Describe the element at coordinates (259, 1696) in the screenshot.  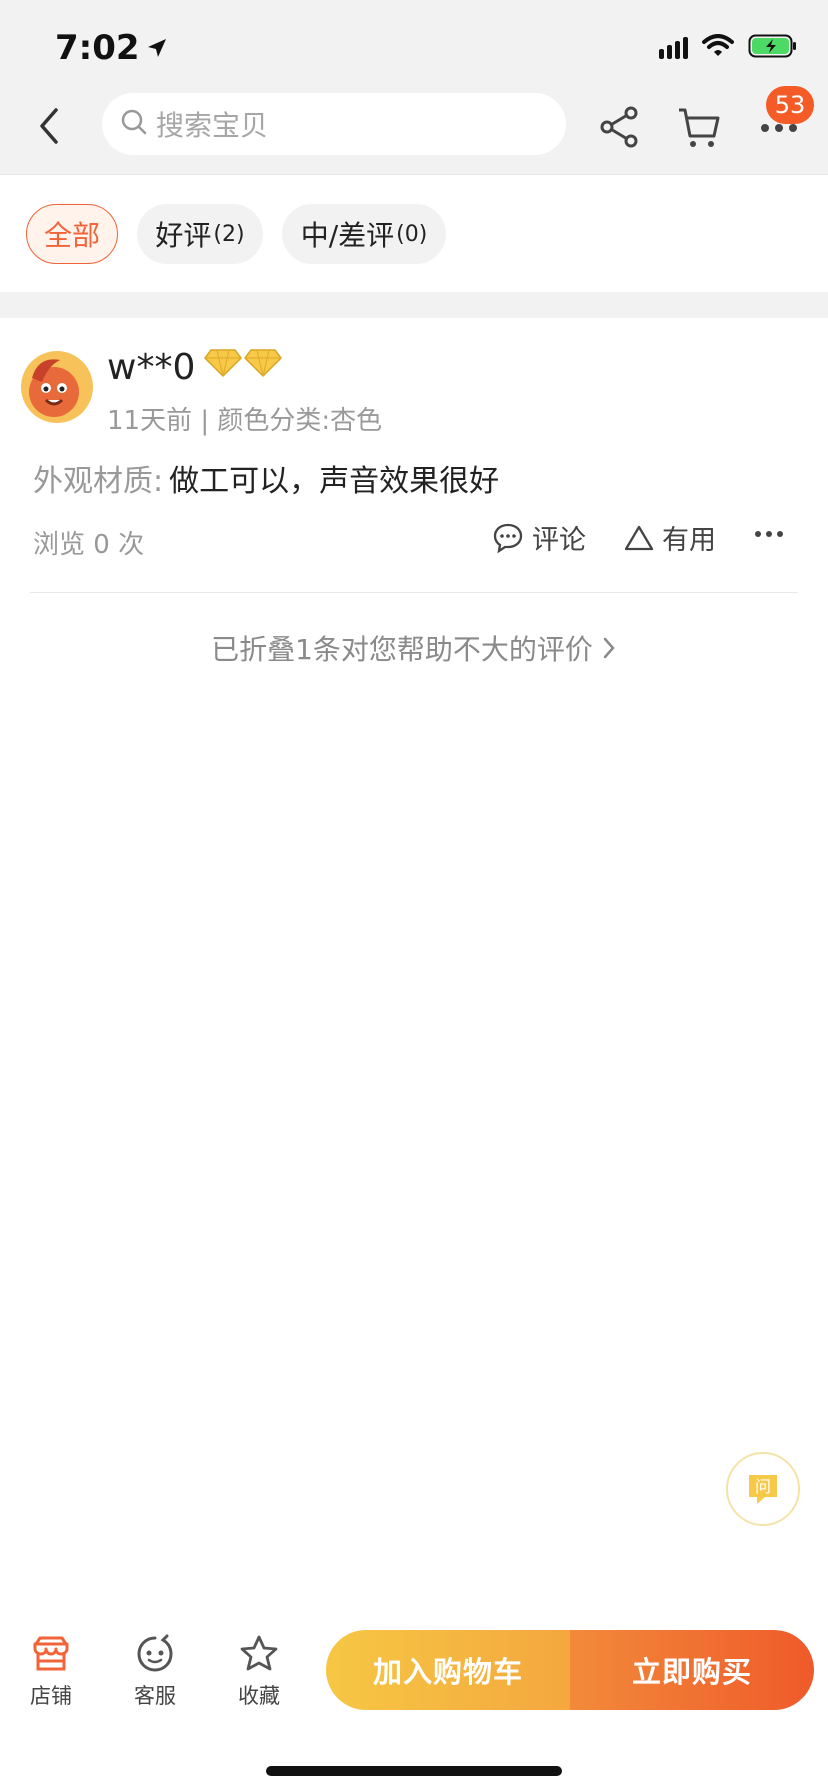
I see `favorite-label: 收藏` at that location.